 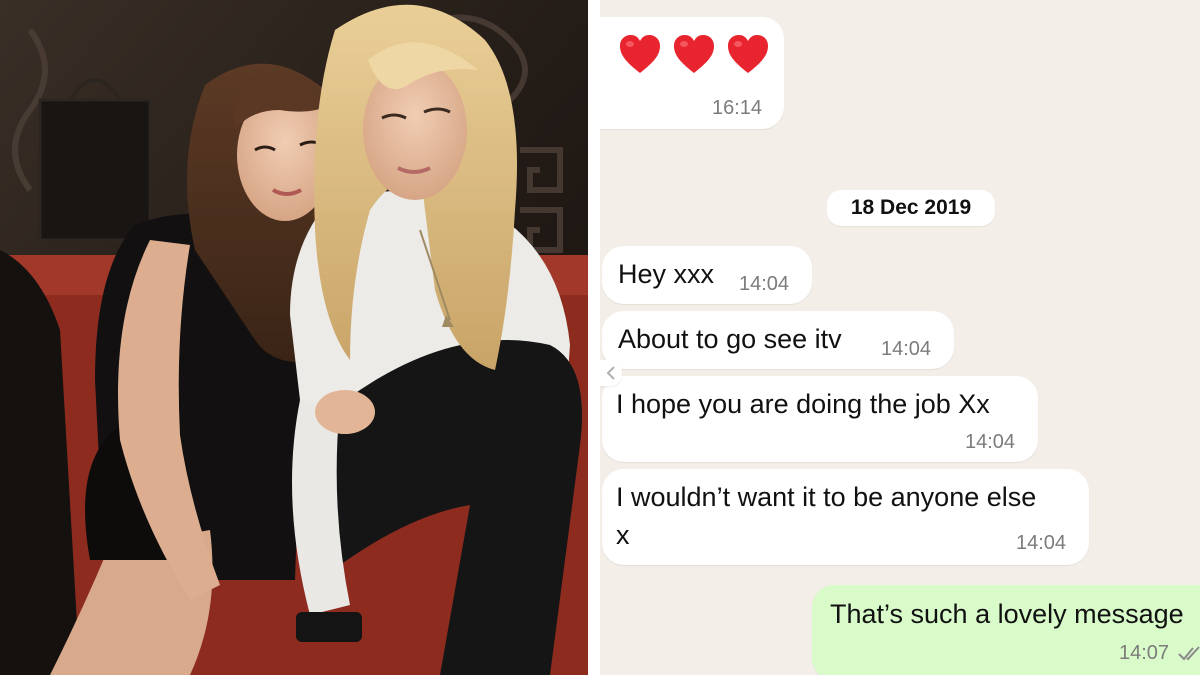 I want to click on message-bubble: About to go see itv 14:04, so click(x=778, y=340).